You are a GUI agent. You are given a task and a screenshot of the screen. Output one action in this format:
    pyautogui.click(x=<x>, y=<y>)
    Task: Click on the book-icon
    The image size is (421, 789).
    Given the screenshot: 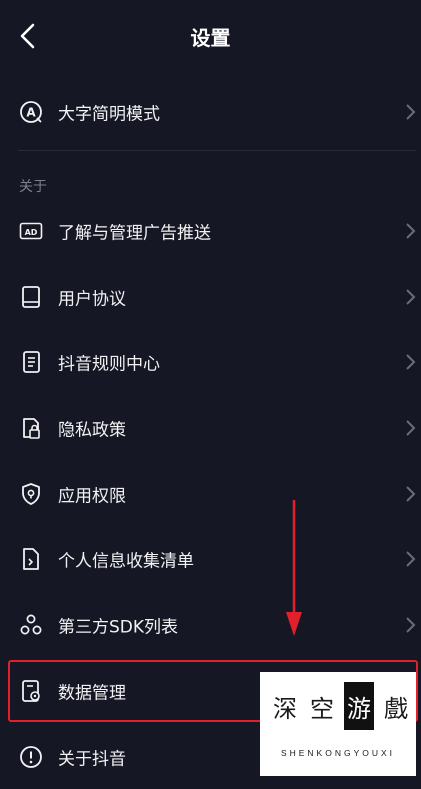 What is the action you would take?
    pyautogui.click(x=31, y=297)
    